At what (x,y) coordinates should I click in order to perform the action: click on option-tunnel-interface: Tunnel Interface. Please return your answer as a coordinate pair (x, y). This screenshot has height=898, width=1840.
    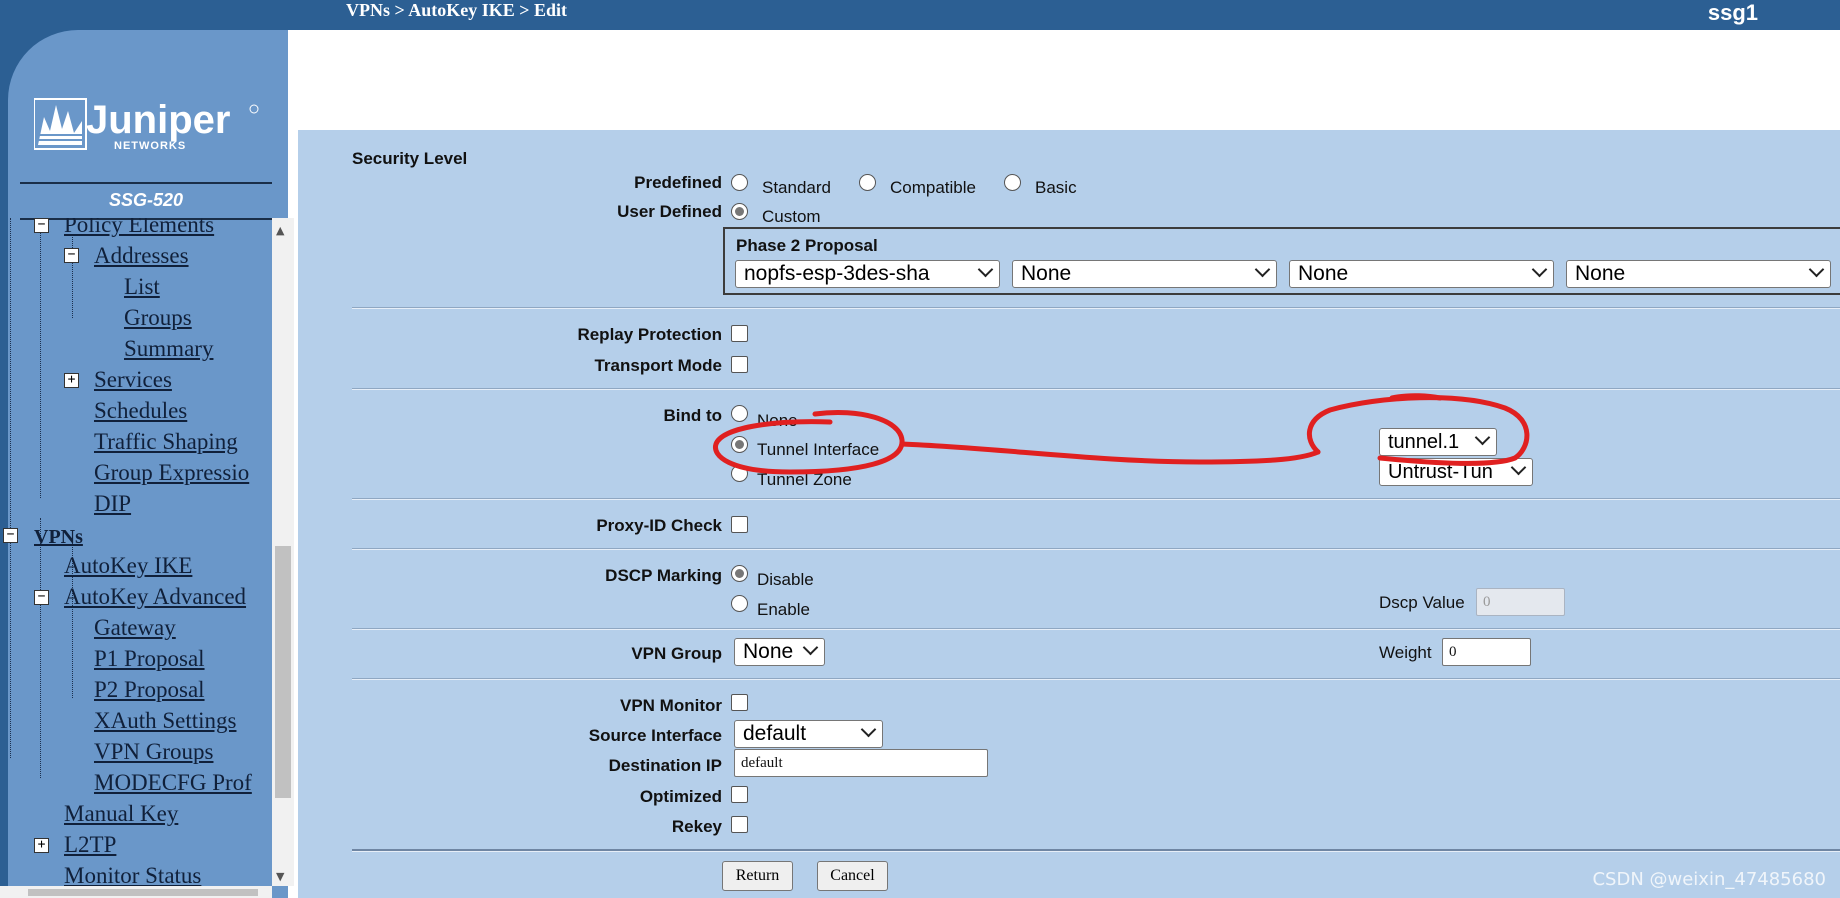
    Looking at the image, I should click on (818, 449).